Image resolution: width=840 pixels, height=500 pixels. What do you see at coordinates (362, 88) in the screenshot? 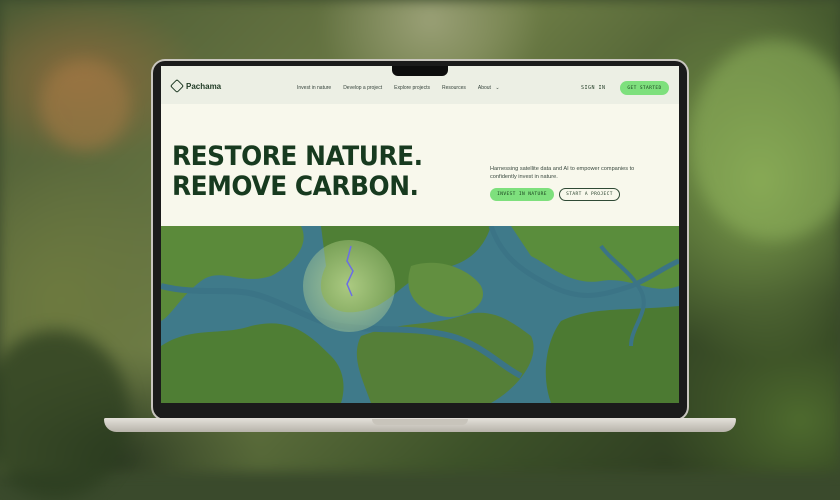
I see `nav-link-develop: Develop a project` at bounding box center [362, 88].